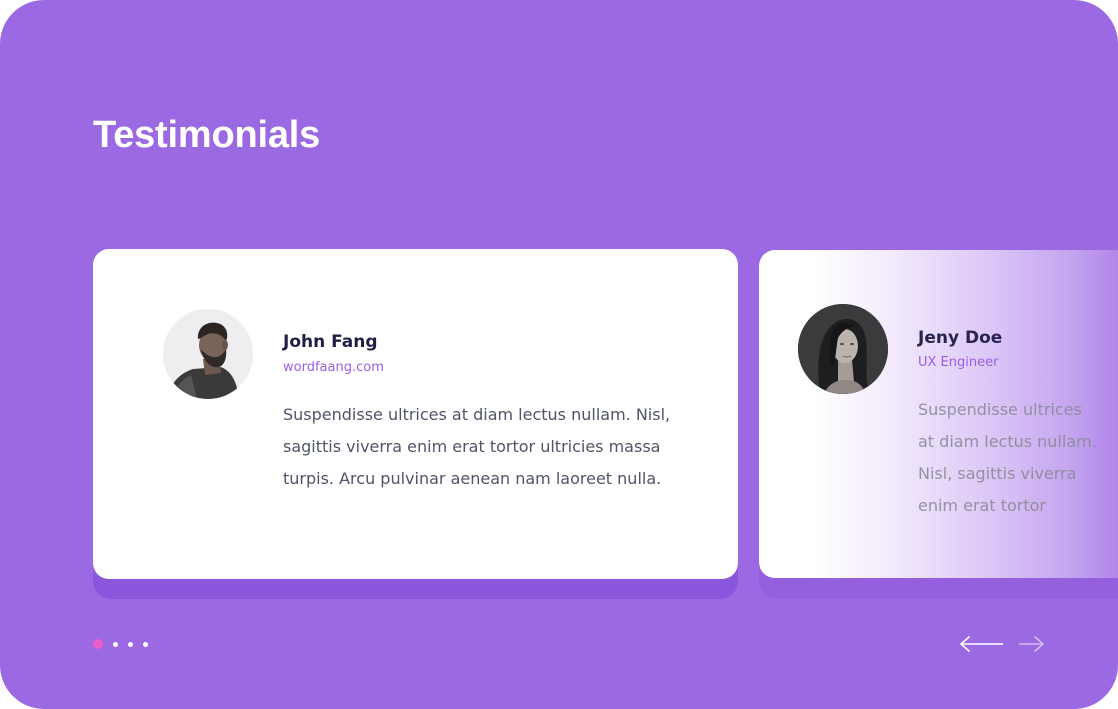 Image resolution: width=1118 pixels, height=709 pixels. I want to click on man-portrait-icon, so click(208, 354).